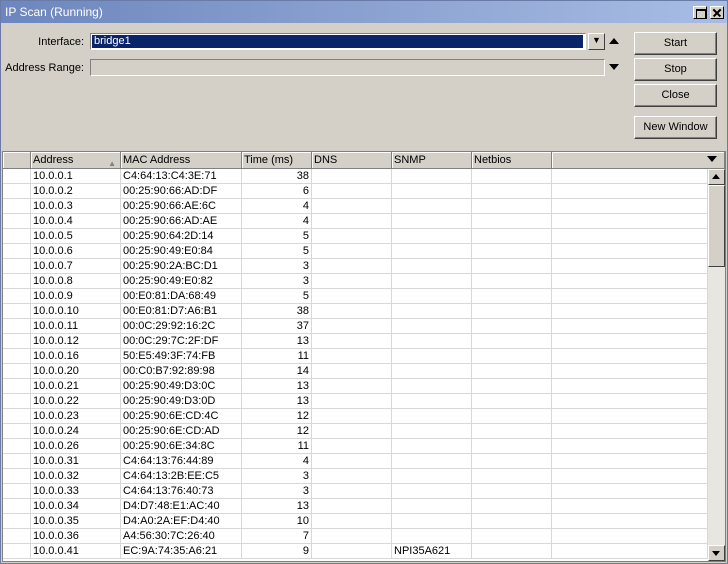  I want to click on cell-address: 10.0.0.1, so click(76, 176).